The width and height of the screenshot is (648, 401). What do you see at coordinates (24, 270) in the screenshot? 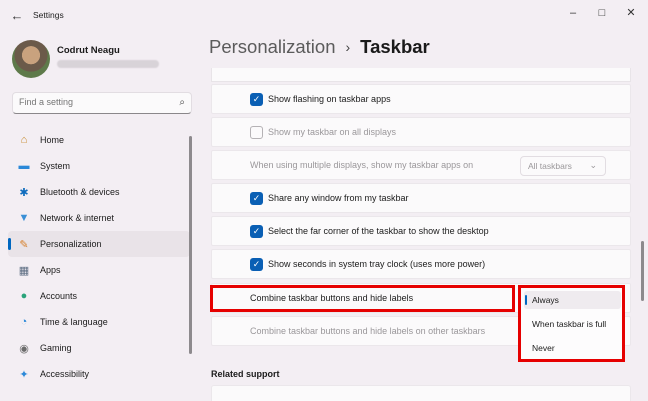
I see `apps-icon: ▦` at bounding box center [24, 270].